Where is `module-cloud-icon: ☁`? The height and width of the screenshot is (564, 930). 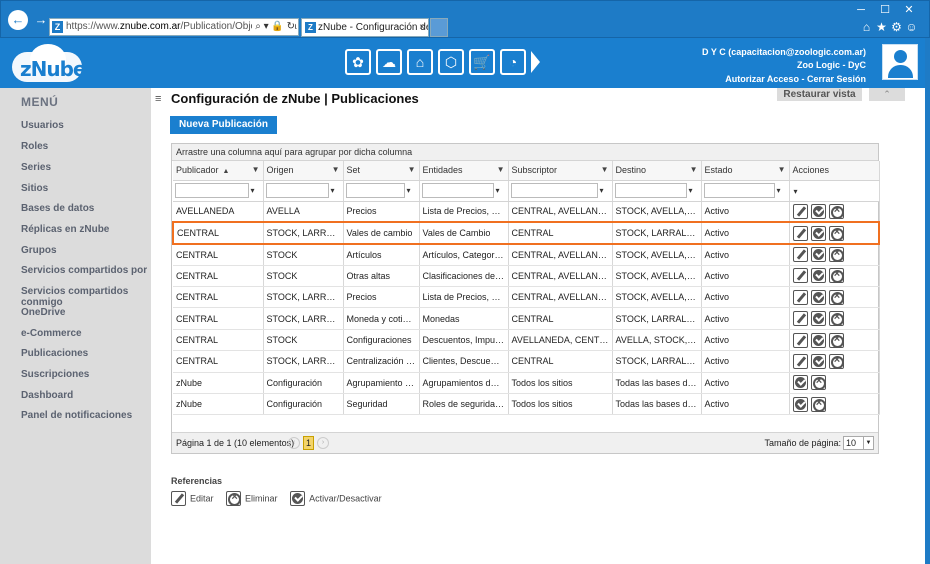
module-cloud-icon: ☁ is located at coordinates (389, 62).